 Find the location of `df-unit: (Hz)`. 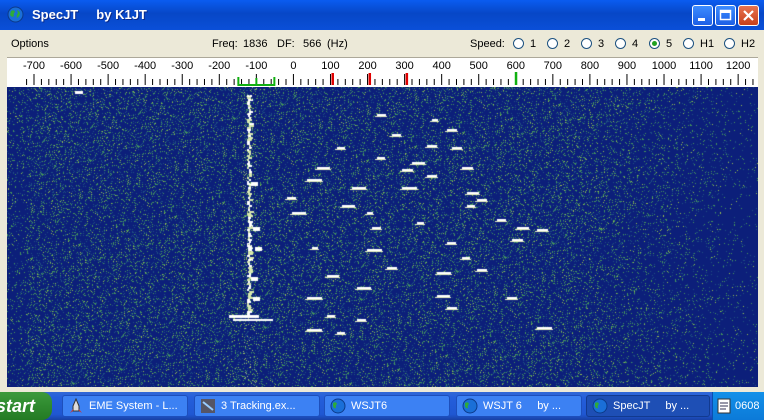

df-unit: (Hz) is located at coordinates (337, 44).